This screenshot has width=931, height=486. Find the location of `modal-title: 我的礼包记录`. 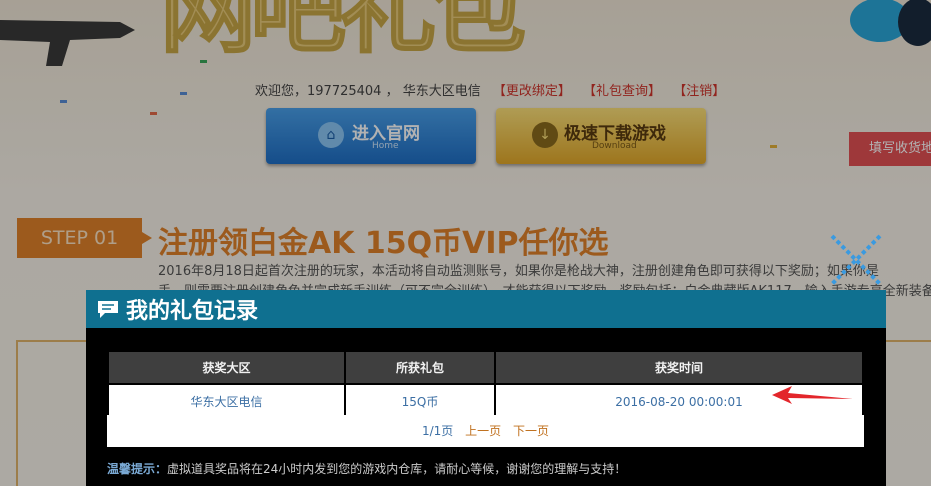

modal-title: 我的礼包记录 is located at coordinates (192, 311).